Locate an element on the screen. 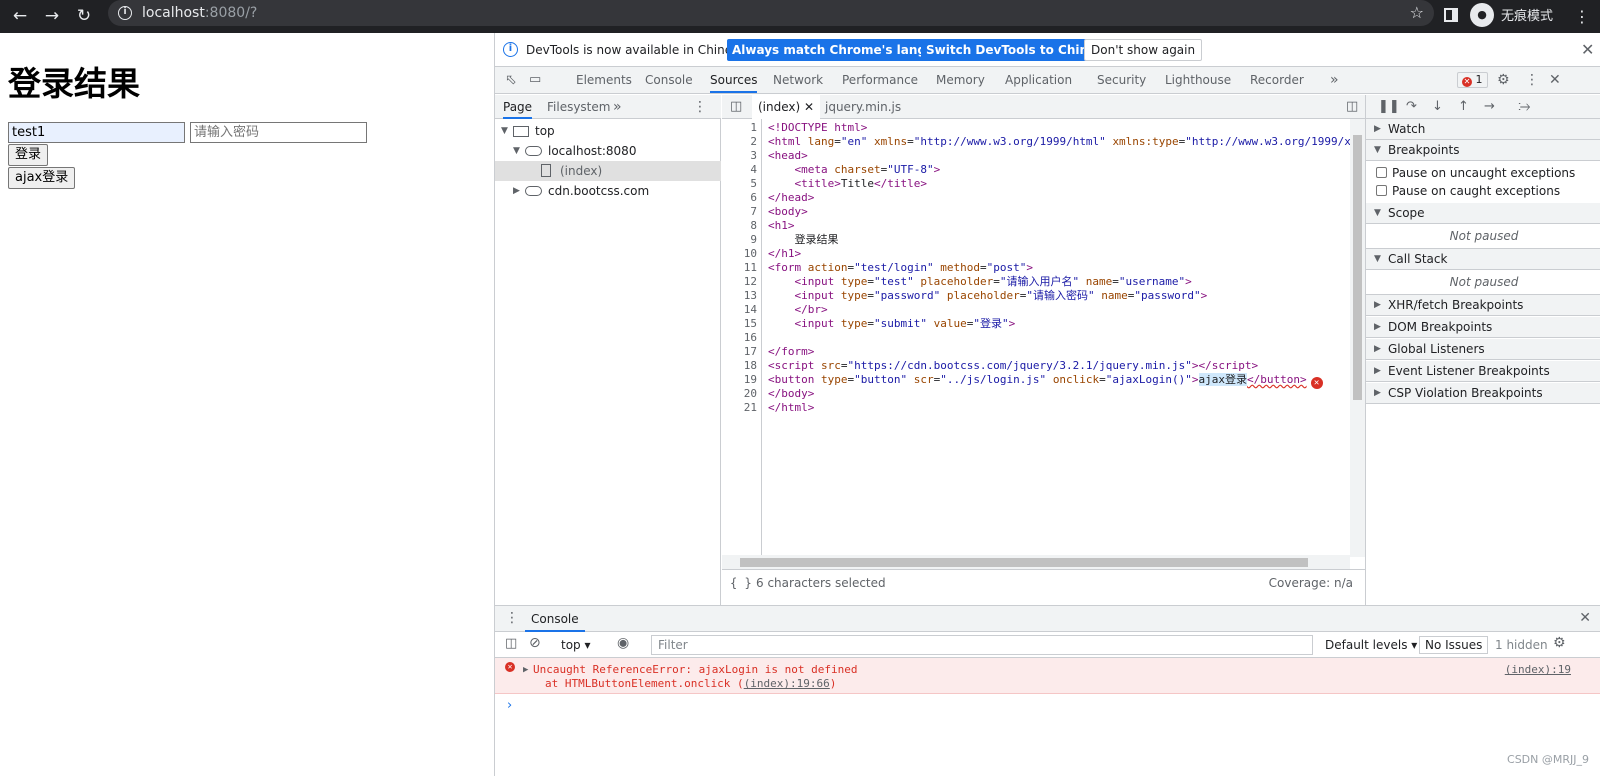 The image size is (1600, 776). device-toolbar-icon: ▭ is located at coordinates (535, 80).